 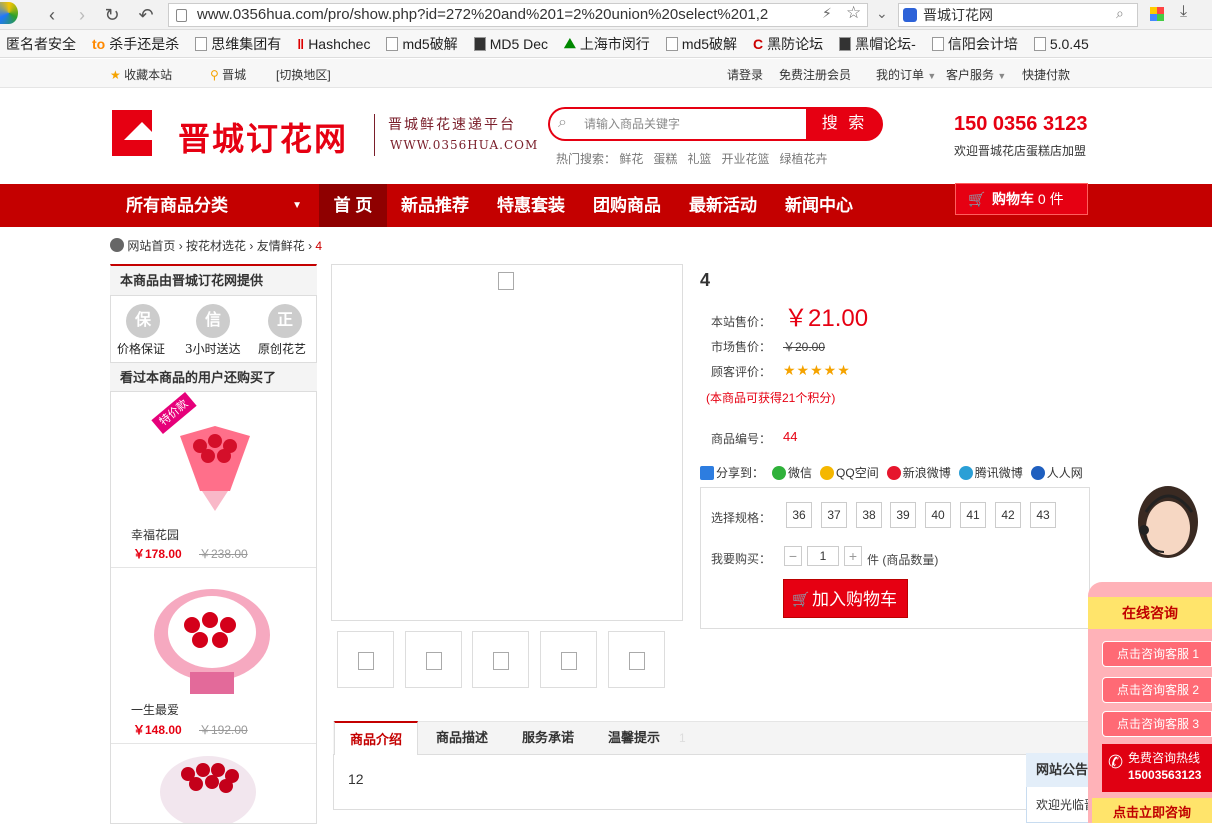 I want to click on tab-description: 商品描述, so click(x=462, y=738).